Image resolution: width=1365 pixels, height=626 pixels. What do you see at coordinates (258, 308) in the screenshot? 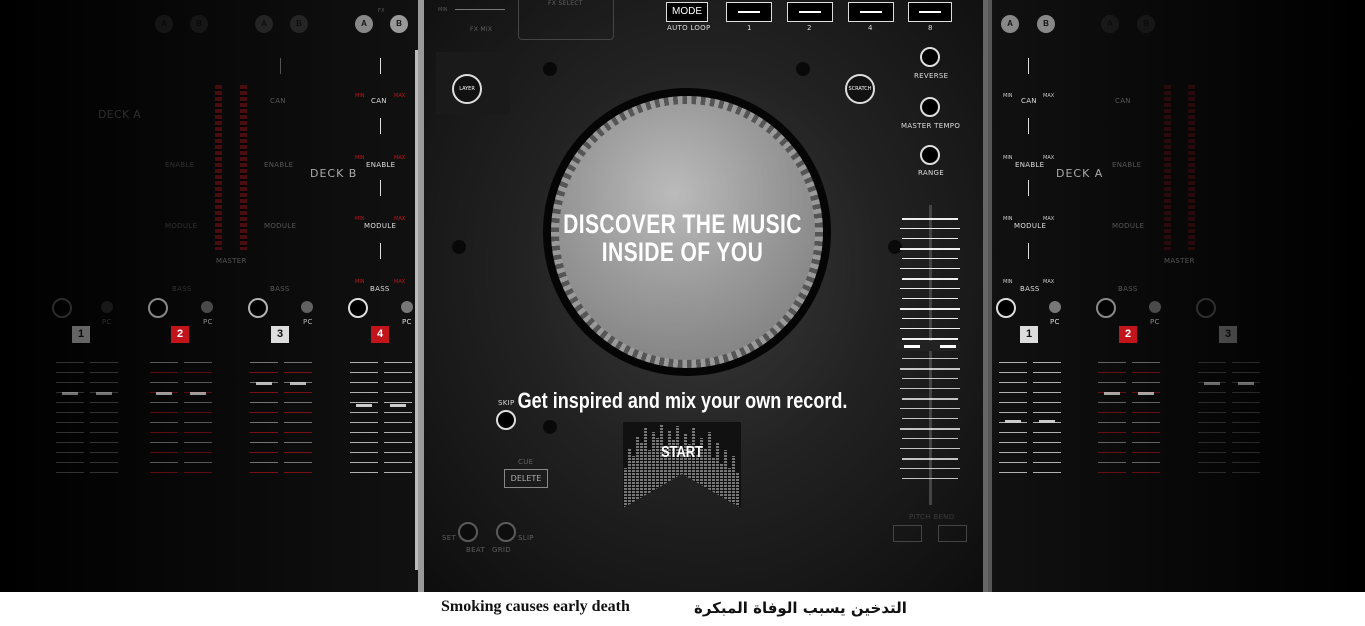
I see `cue-knob-ch3` at bounding box center [258, 308].